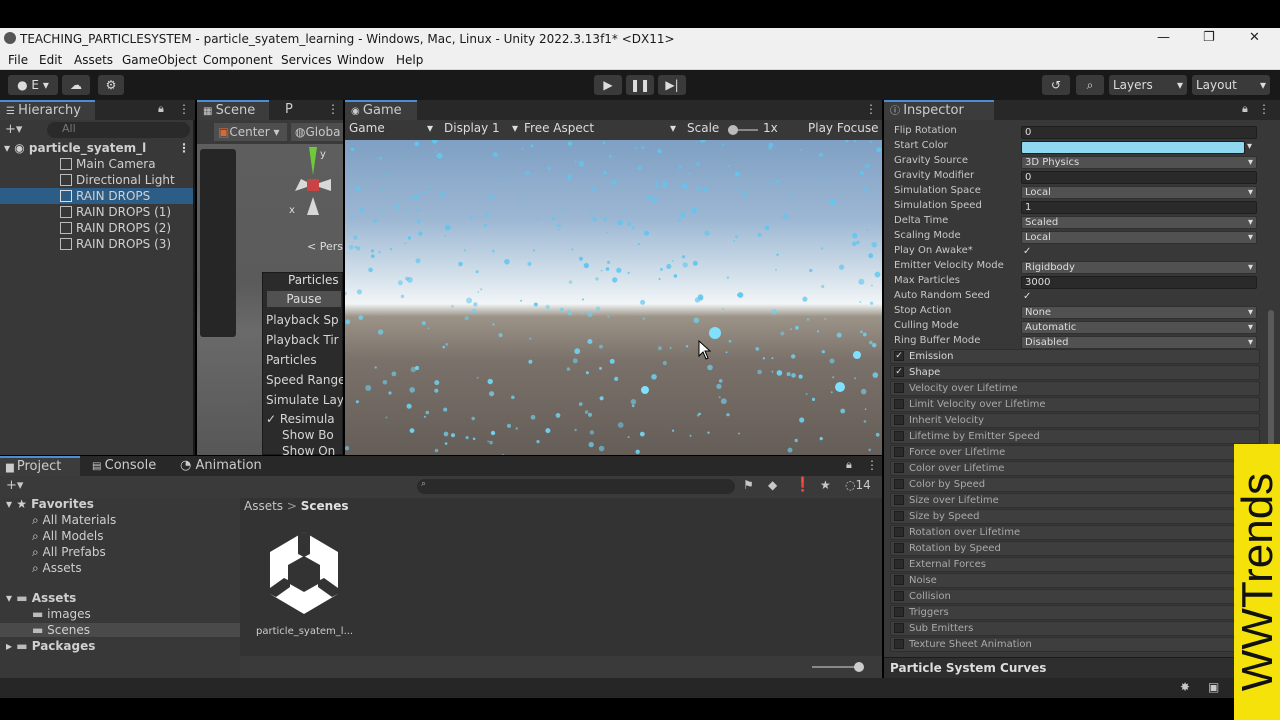 This screenshot has width=1280, height=720. Describe the element at coordinates (1148, 85) in the screenshot. I see `layers-dropdown: Layers ▾` at that location.